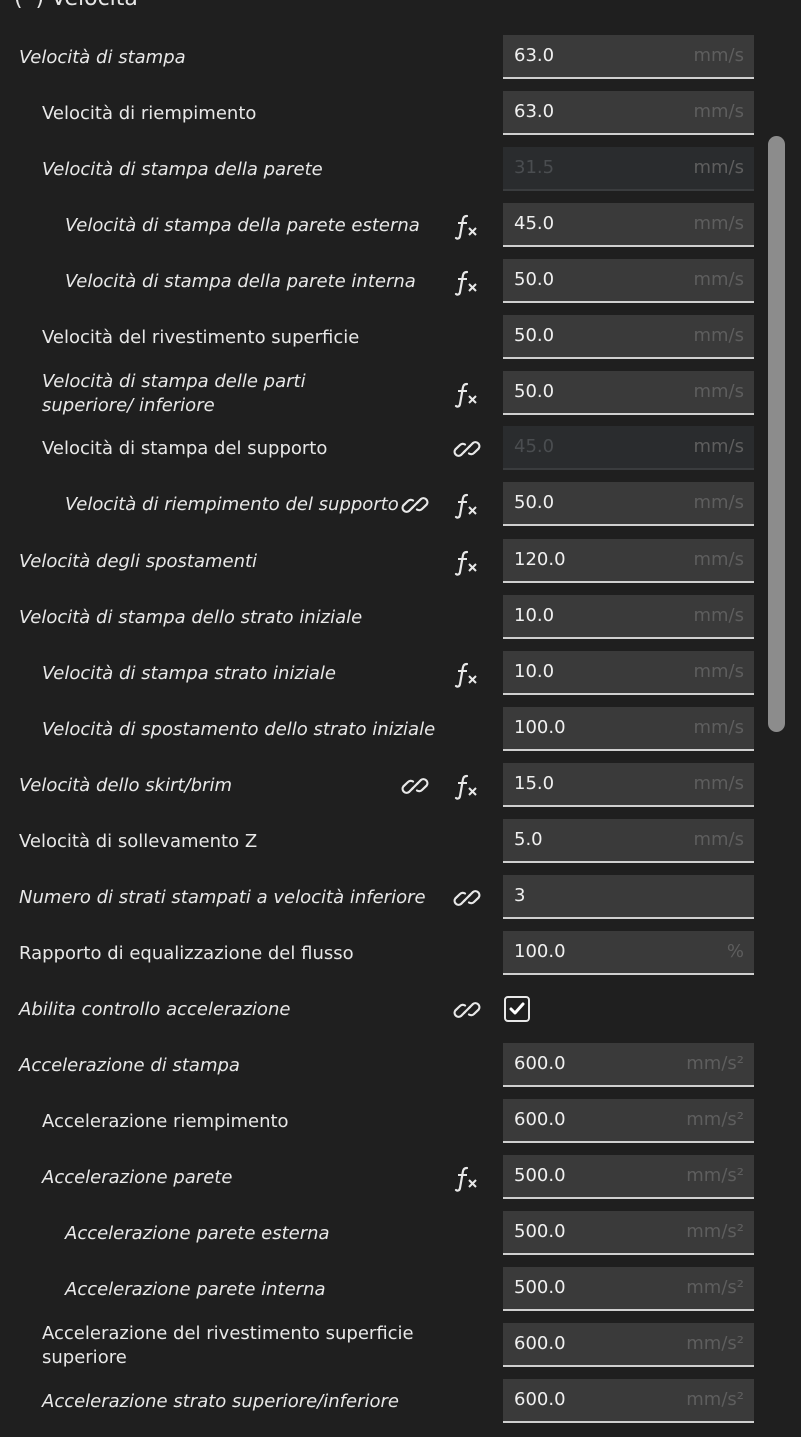  Describe the element at coordinates (380, 1234) in the screenshot. I see `setting-row: Accelerazione parete esterna 500.0 mm/s²` at that location.